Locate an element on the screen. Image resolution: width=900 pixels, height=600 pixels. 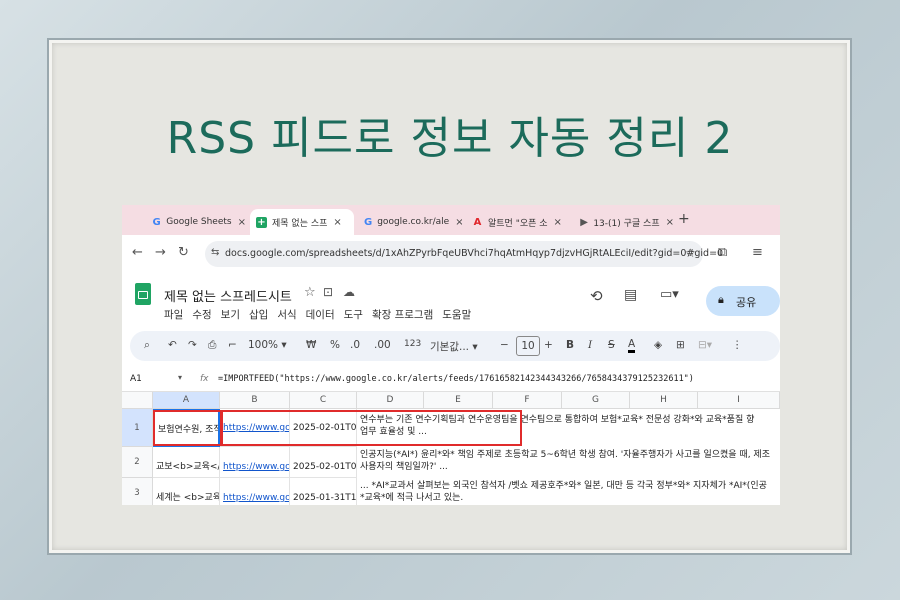
font-select: 기본값... ▾ is located at coordinates (454, 346).